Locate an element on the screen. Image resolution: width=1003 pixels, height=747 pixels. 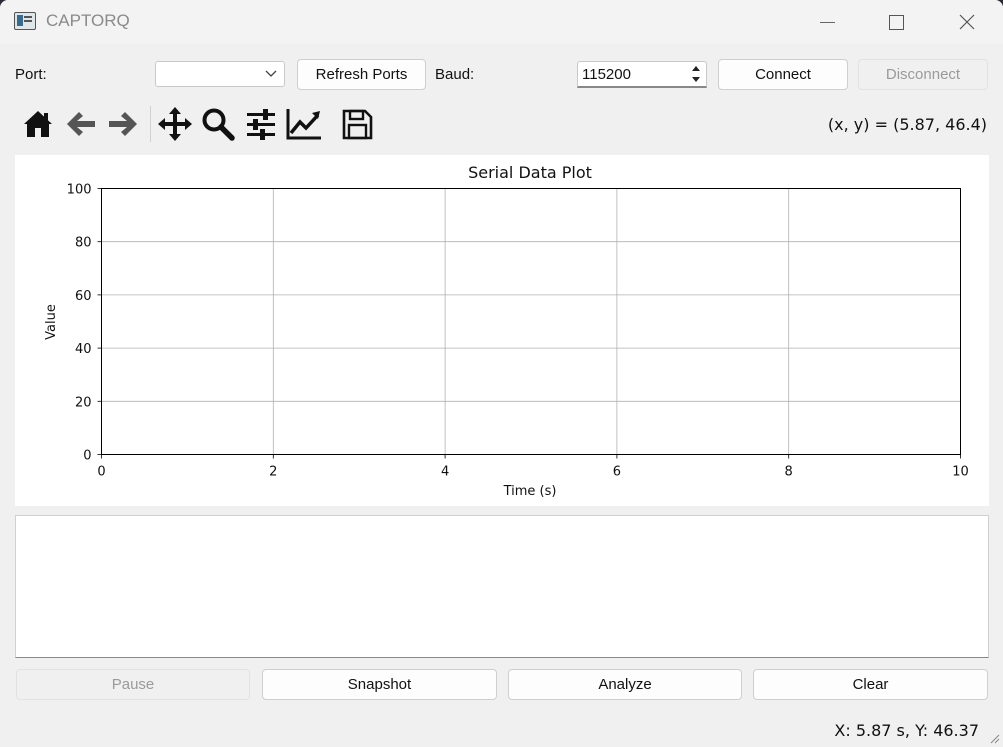
home-button is located at coordinates (38, 124).